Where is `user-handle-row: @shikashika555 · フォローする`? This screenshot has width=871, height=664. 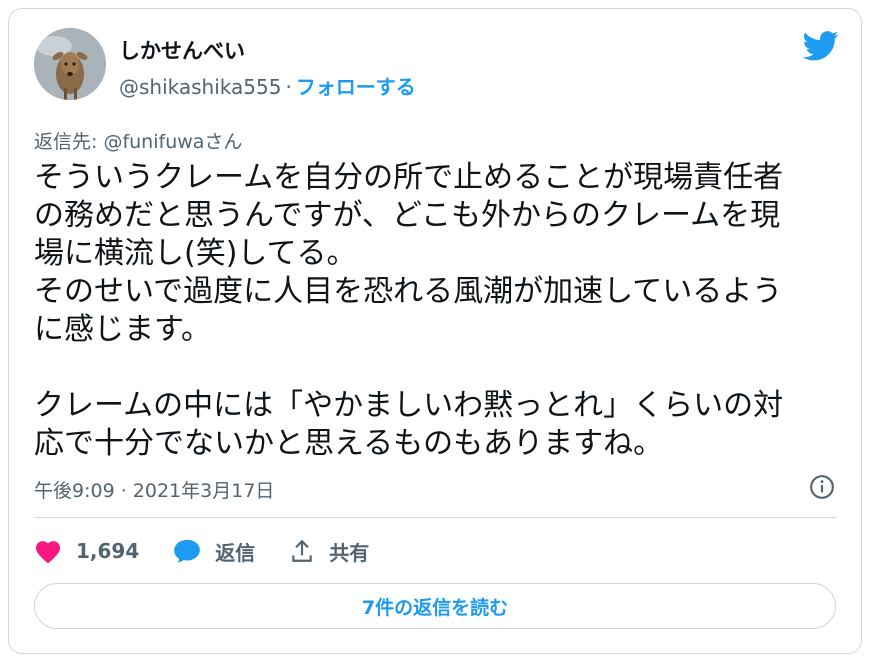
user-handle-row: @shikashika555 · フォローする is located at coordinates (267, 85).